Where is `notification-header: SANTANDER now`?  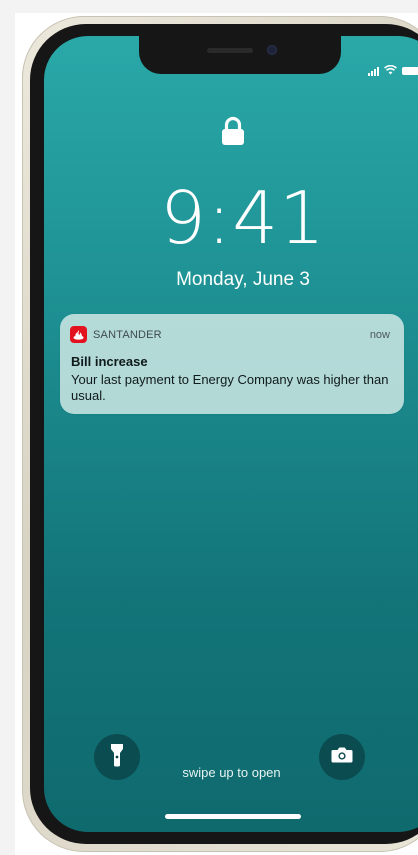
notification-header: SANTANDER now is located at coordinates (230, 334).